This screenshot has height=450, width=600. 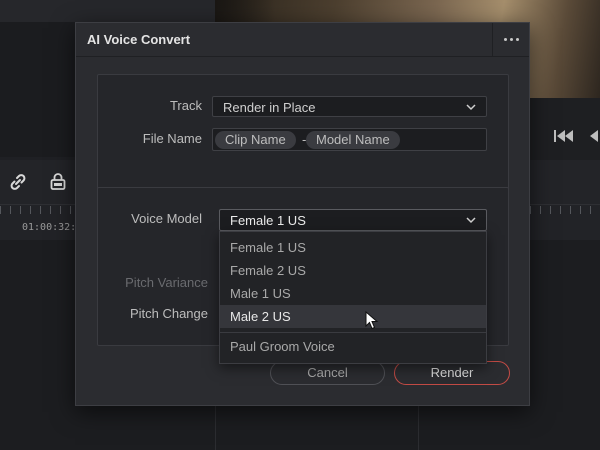 I want to click on pitch-change-label: Pitch Change, so click(x=168, y=313).